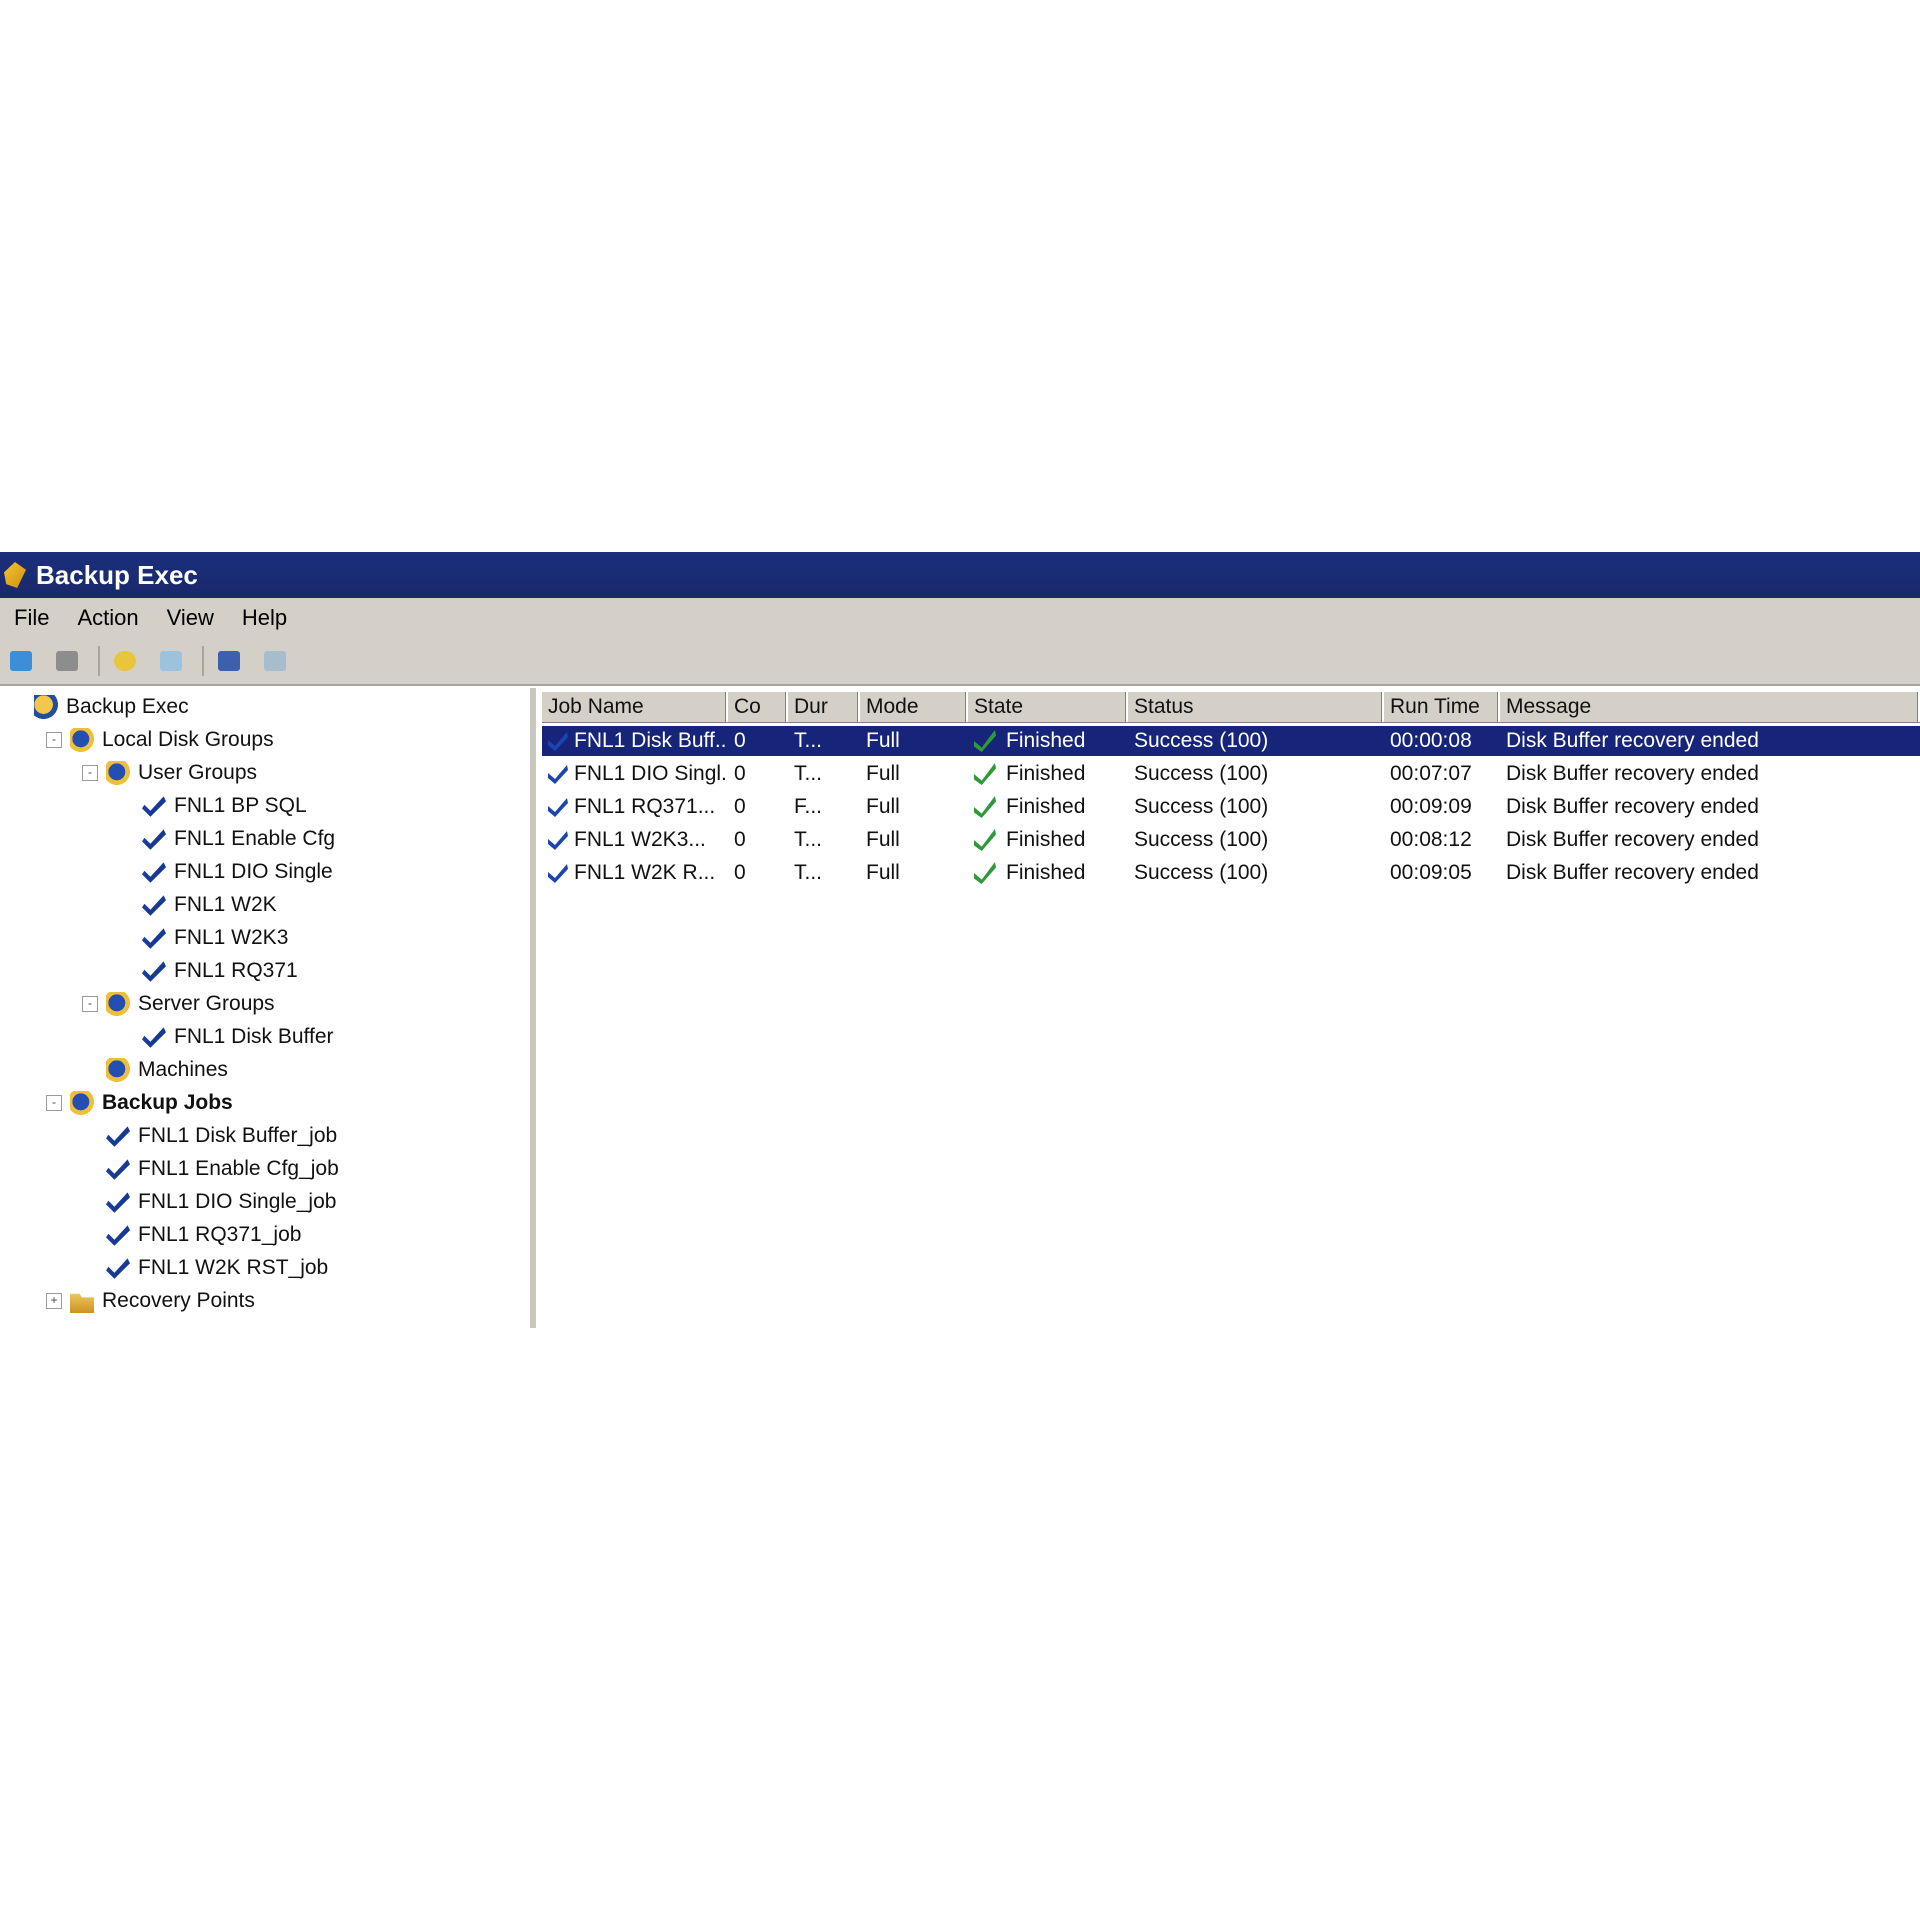 This screenshot has height=1920, width=1920. Describe the element at coordinates (1442, 707) in the screenshot. I see `column-header: Run Time` at that location.